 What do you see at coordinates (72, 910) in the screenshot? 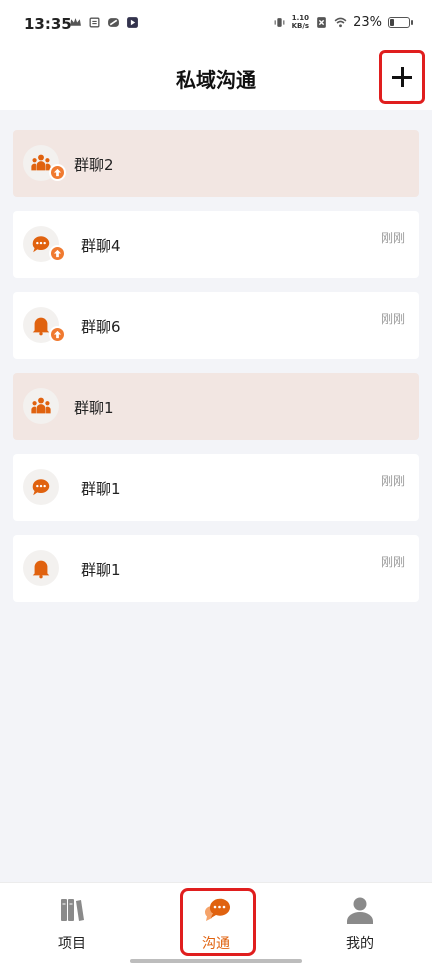
I see `books-icon` at bounding box center [72, 910].